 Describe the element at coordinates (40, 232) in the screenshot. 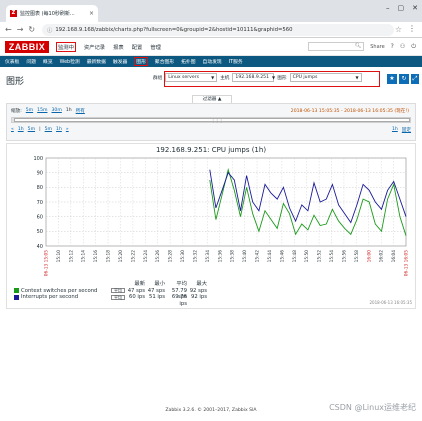

I see `y-tick-label: 50` at that location.